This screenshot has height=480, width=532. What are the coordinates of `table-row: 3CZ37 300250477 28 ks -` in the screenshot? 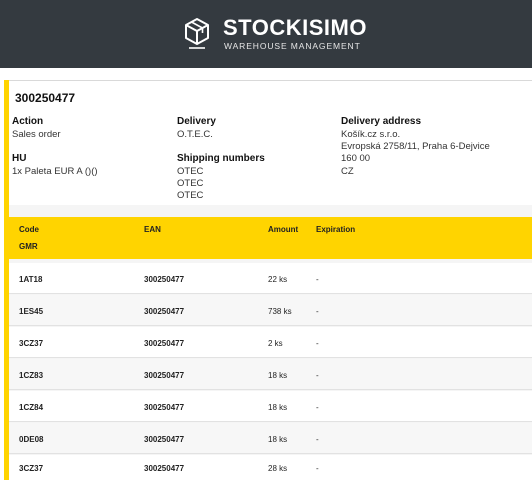 It's located at (270, 467).